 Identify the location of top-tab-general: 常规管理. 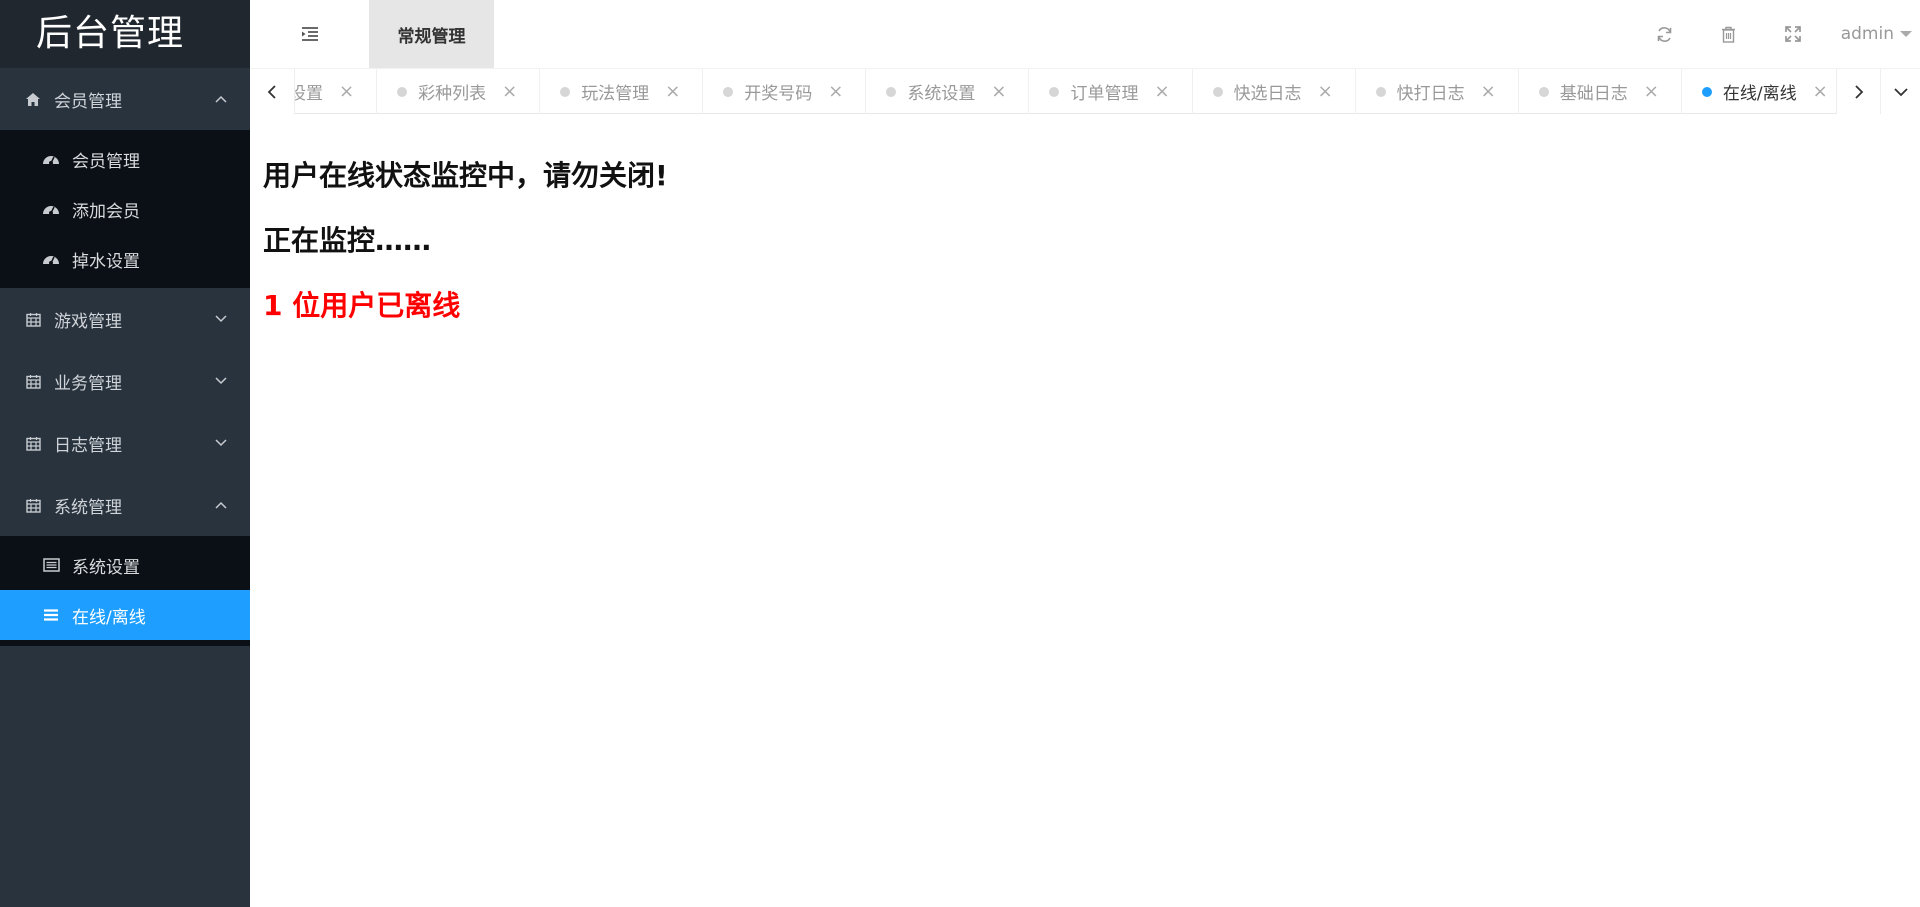
(431, 34).